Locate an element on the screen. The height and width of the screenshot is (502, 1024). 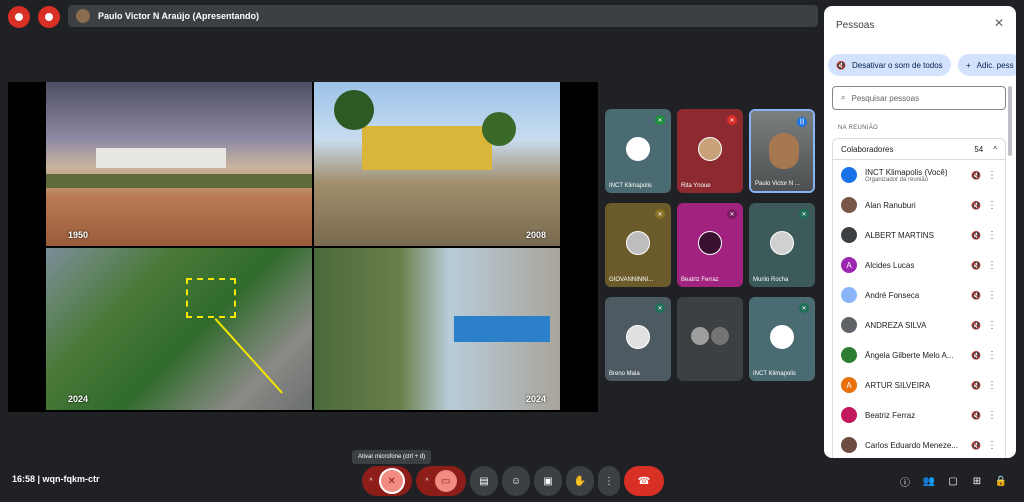
presenter-banner: Paulo Victor N Araújo (Apresentando) is located at coordinates (443, 16).